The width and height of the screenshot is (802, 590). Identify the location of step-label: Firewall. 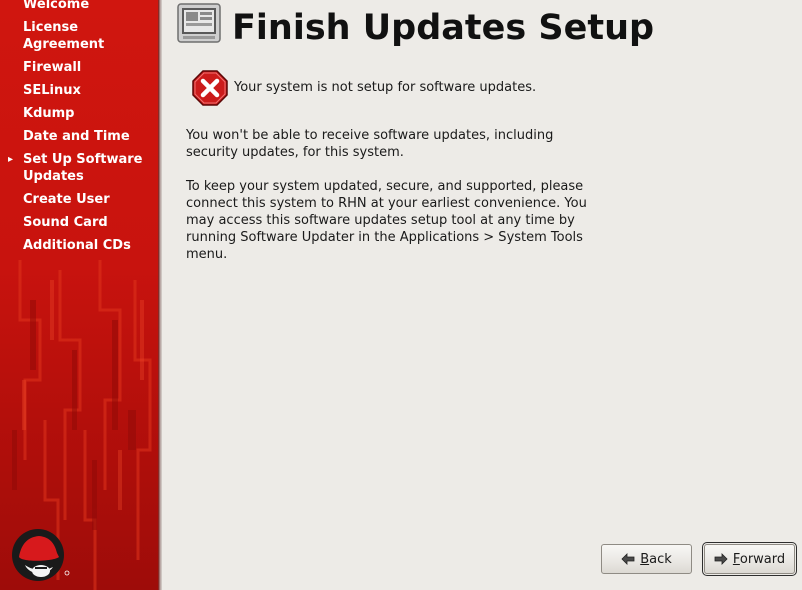
(52, 67).